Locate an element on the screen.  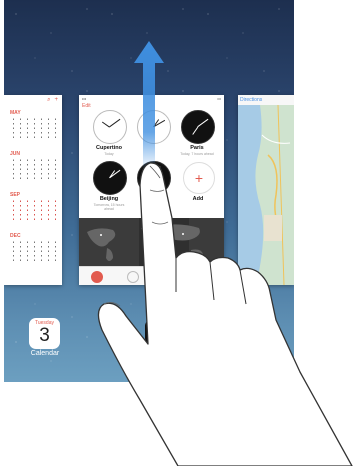
month-label: MAY is located at coordinates (15, 113).